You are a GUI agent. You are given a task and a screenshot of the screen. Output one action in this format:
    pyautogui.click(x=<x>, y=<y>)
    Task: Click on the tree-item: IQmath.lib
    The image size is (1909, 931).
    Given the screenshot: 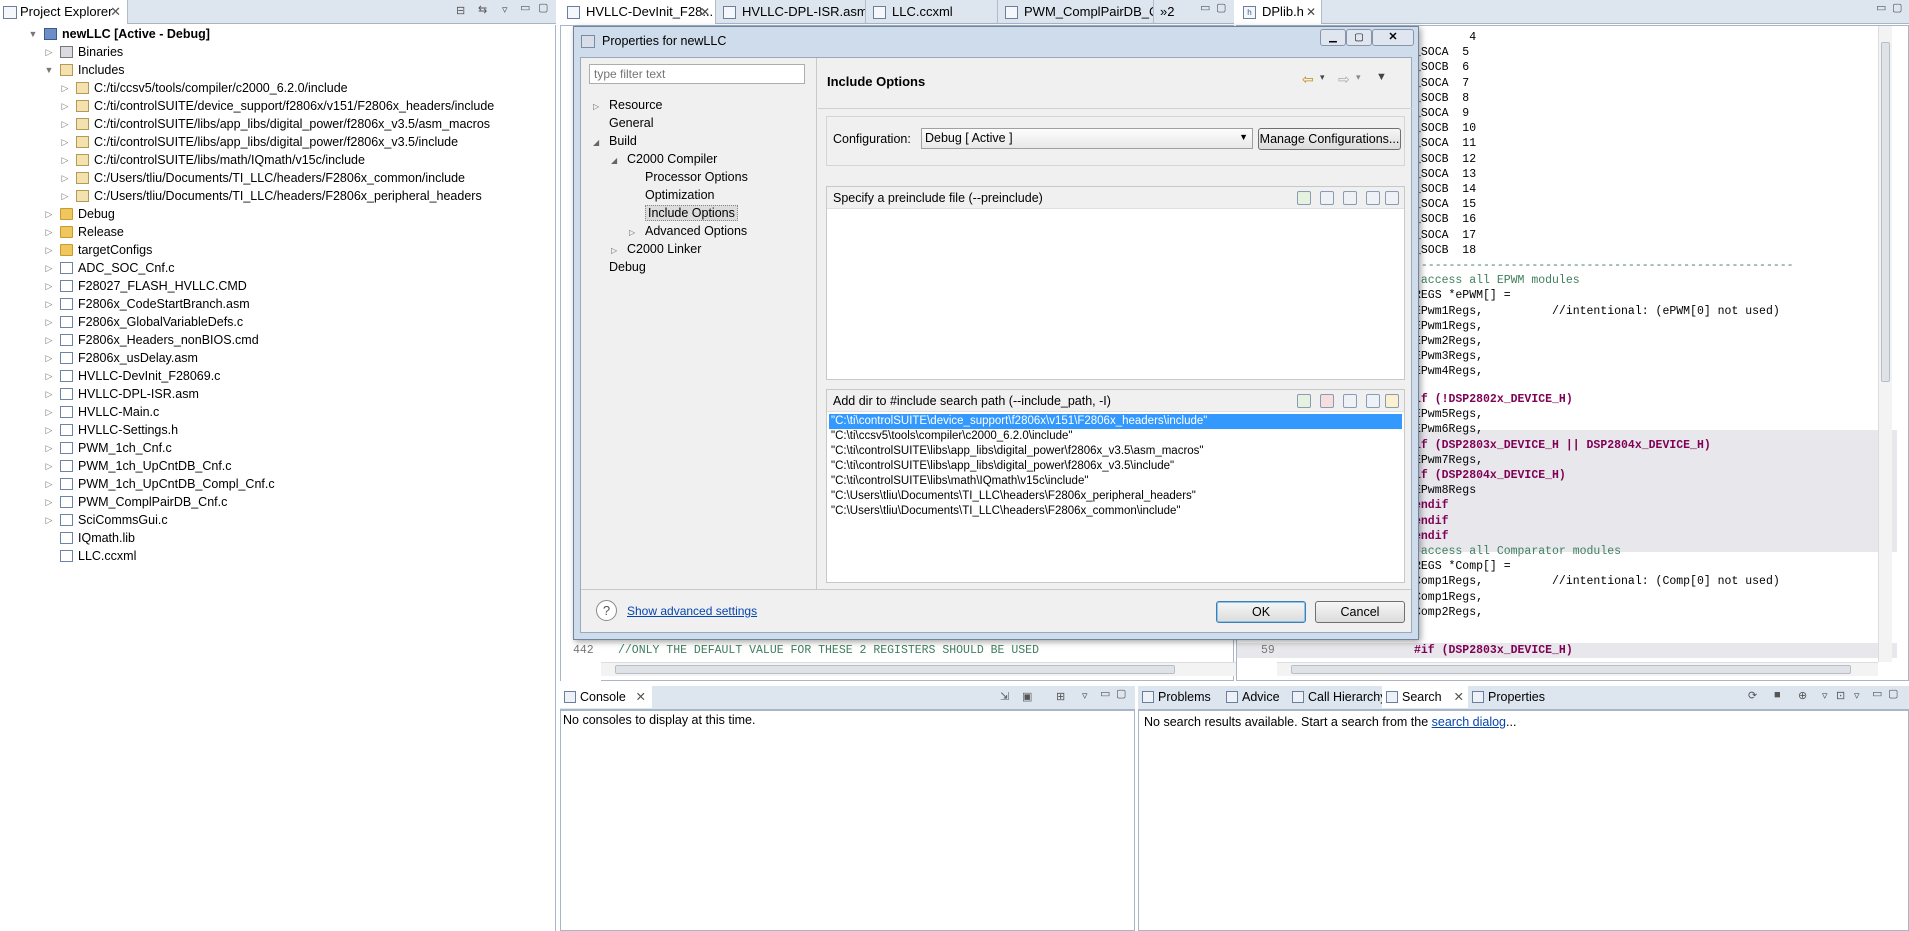 What is the action you would take?
    pyautogui.click(x=277, y=538)
    